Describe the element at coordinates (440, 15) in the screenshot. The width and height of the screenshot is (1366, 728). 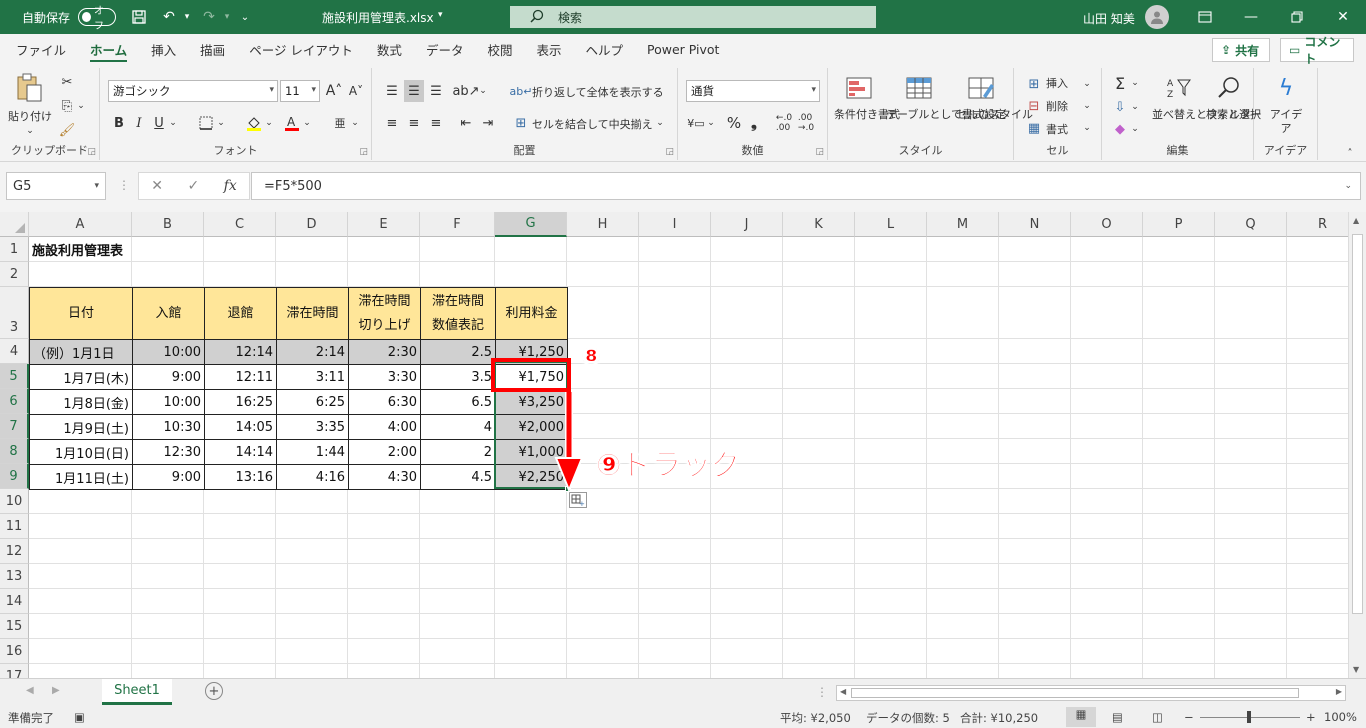
I see `file-name-dropdown-icon: ▾` at that location.